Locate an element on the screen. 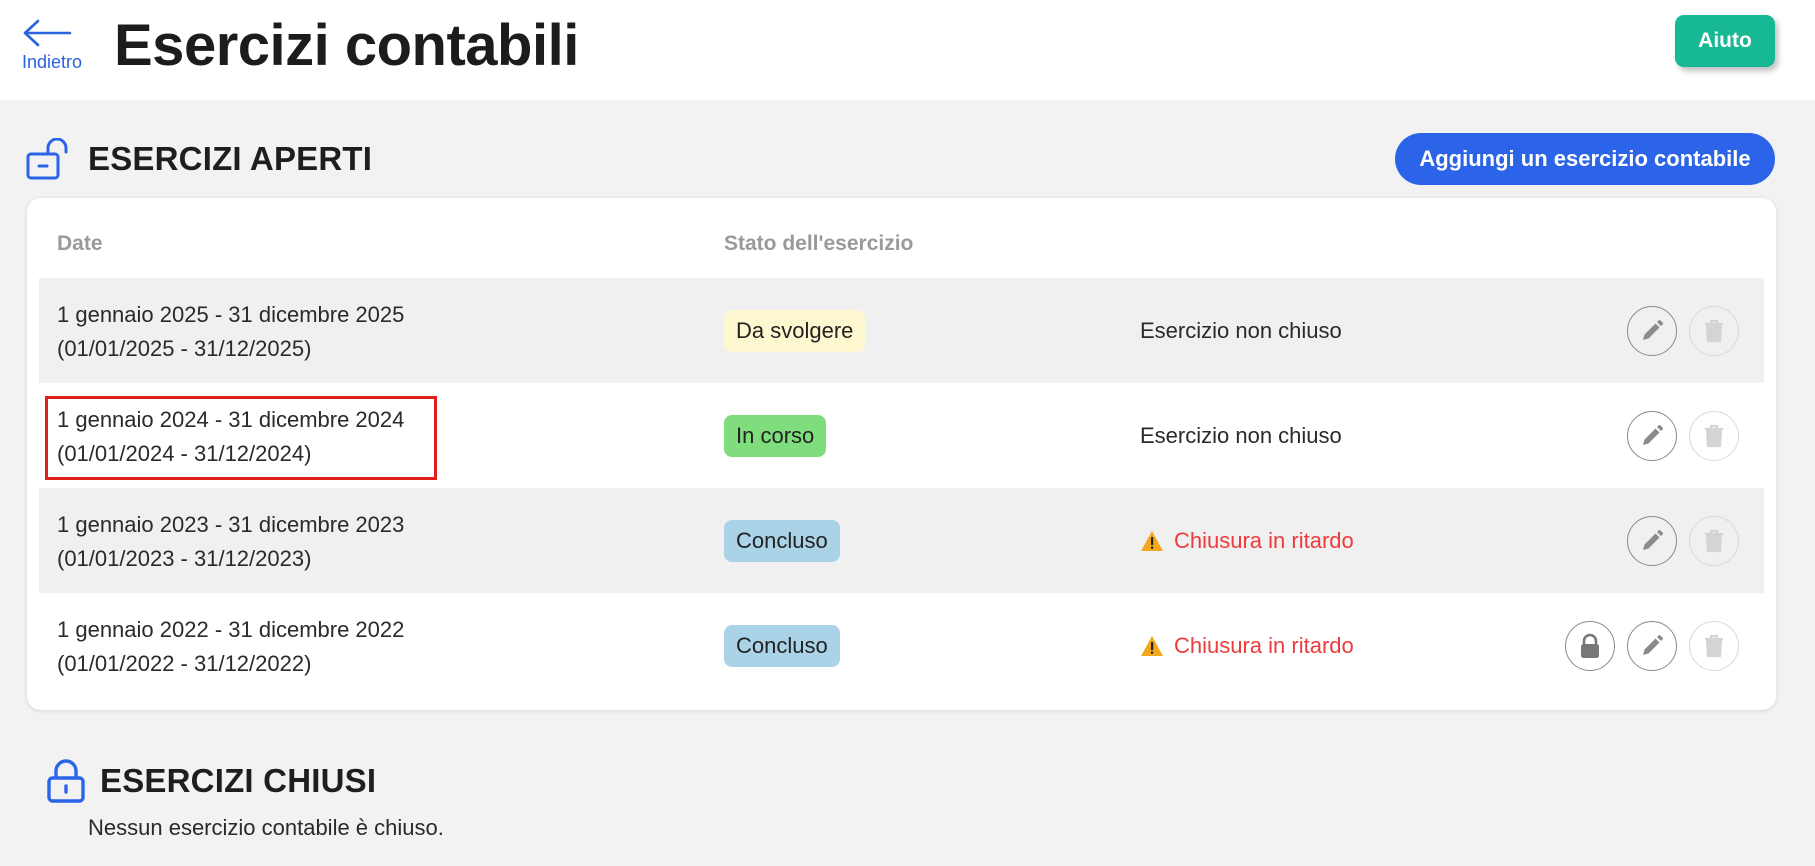  status-badge: Da svolgere is located at coordinates (795, 331).